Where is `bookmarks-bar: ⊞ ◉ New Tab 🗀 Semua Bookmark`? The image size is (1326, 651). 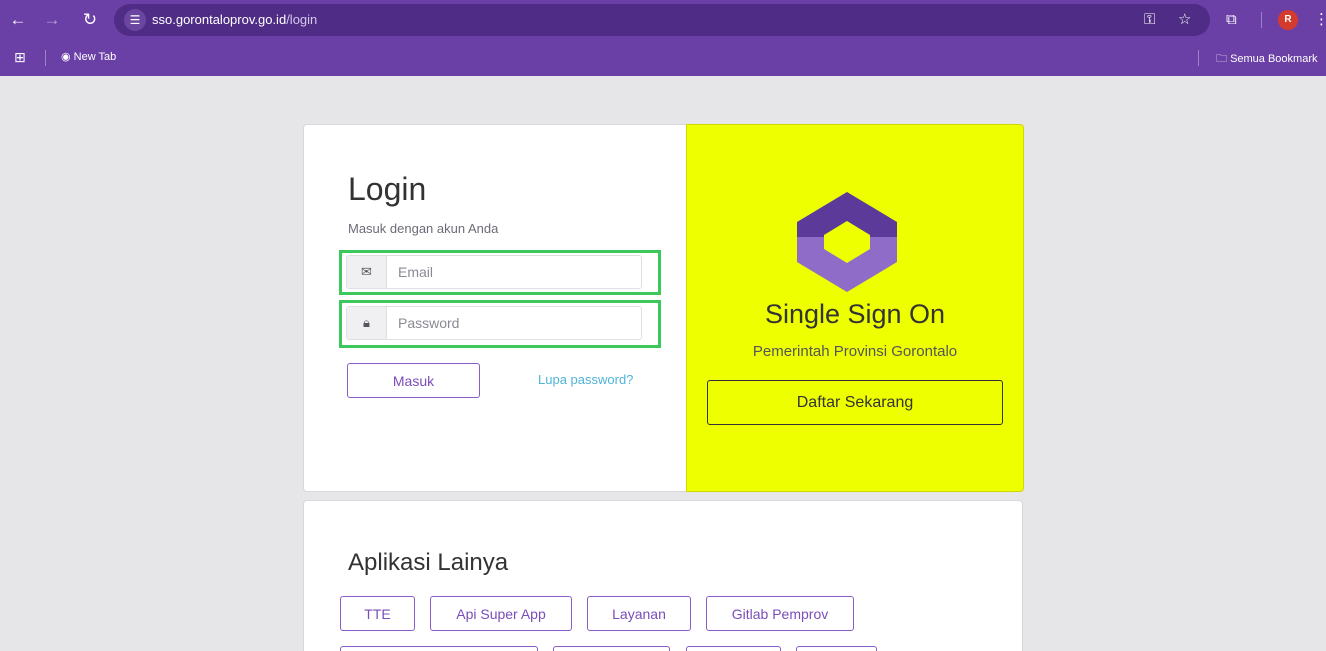 bookmarks-bar: ⊞ ◉ New Tab 🗀 Semua Bookmark is located at coordinates (663, 58).